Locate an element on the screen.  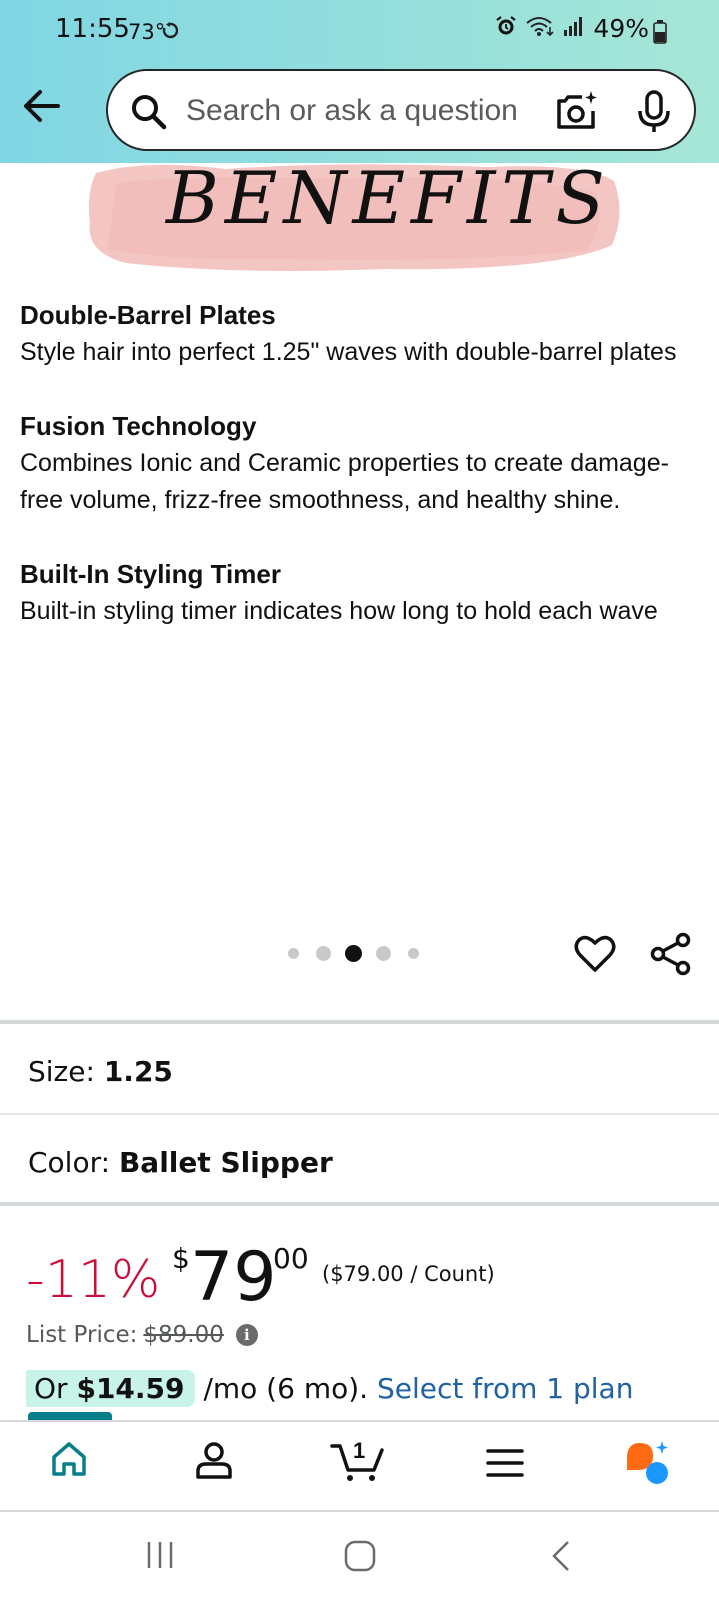
size-selector: Size: 1.25 is located at coordinates (100, 1071).